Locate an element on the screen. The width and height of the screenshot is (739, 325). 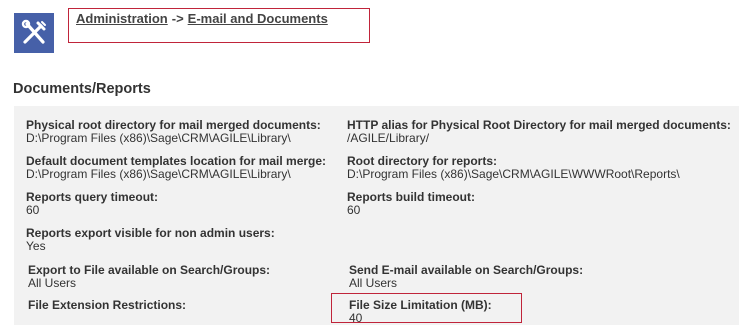
field-label: Reports build timeout: is located at coordinates (411, 197).